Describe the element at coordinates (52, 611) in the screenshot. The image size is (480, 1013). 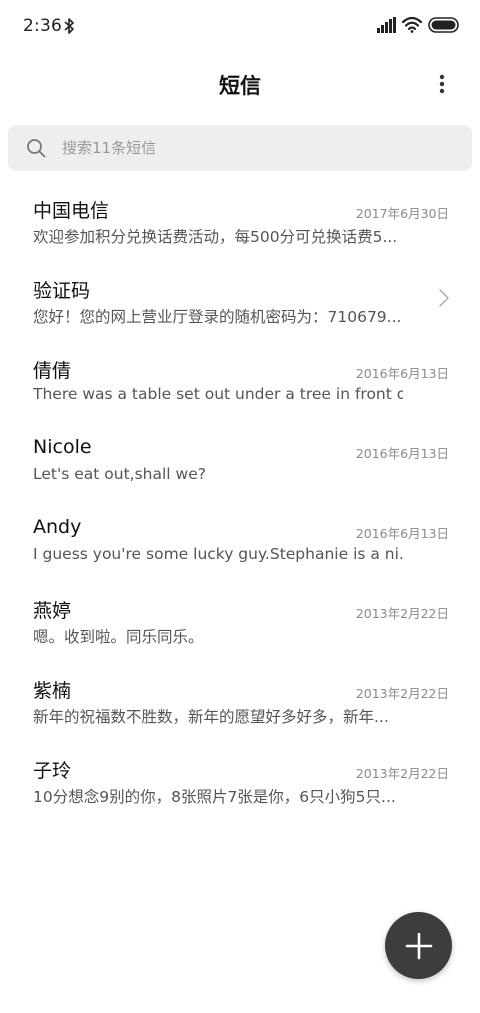
I see `sender-name: 燕婷` at that location.